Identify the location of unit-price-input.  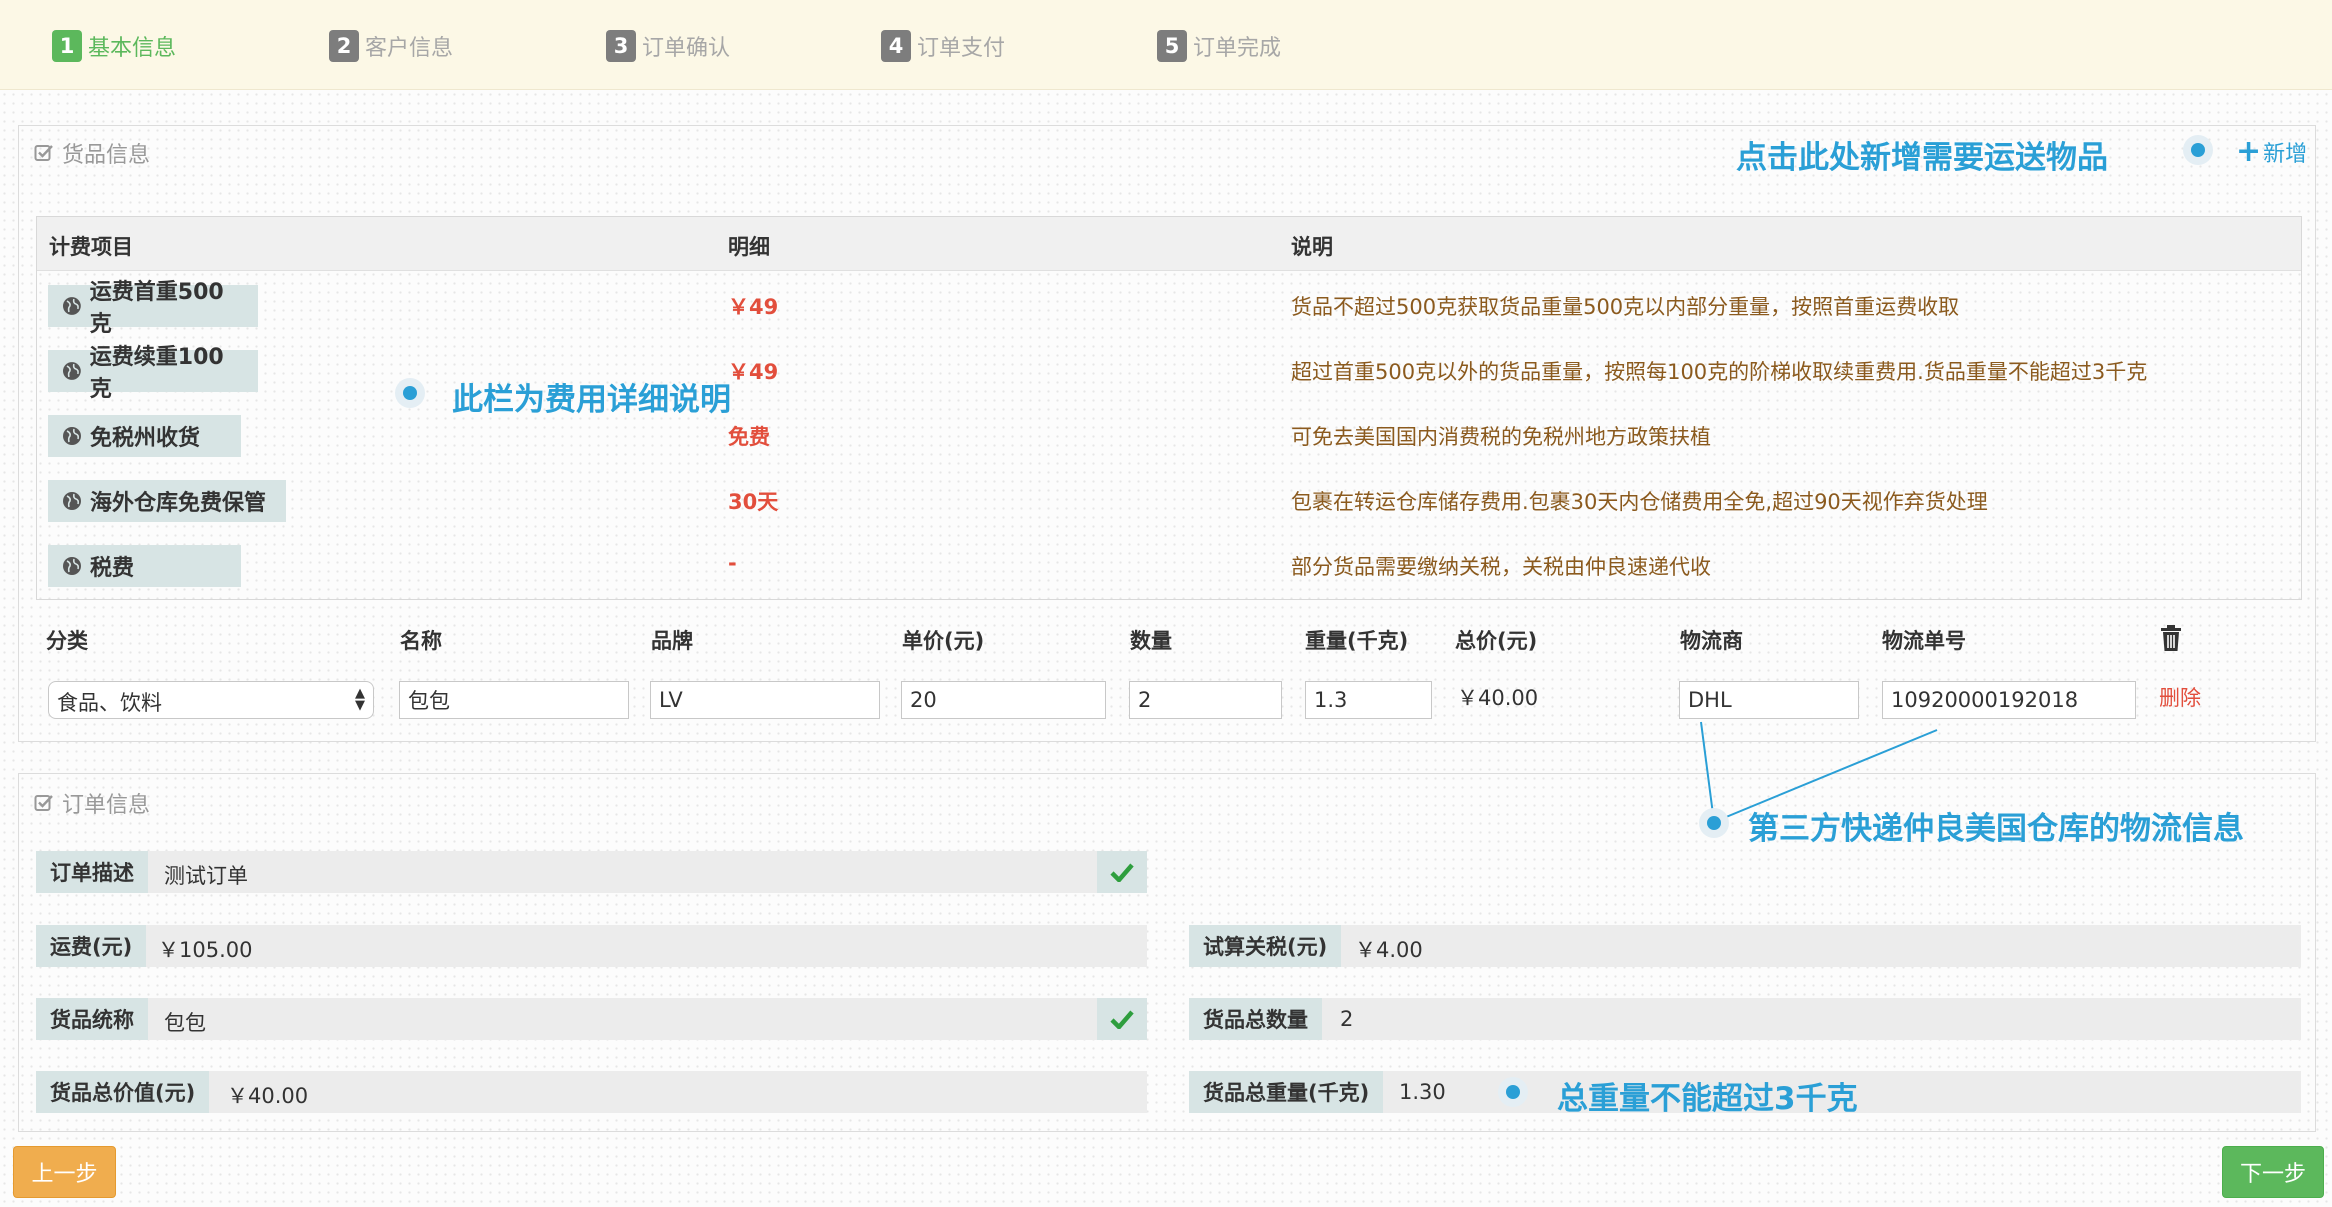
(1003, 700).